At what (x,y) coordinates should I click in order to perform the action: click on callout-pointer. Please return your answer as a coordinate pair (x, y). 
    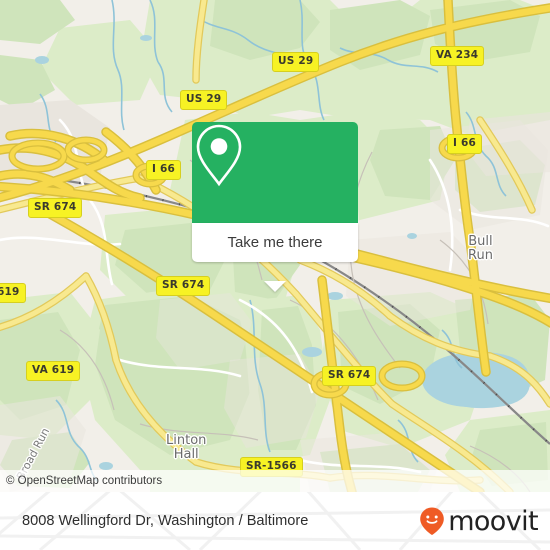
    Looking at the image, I should click on (275, 286).